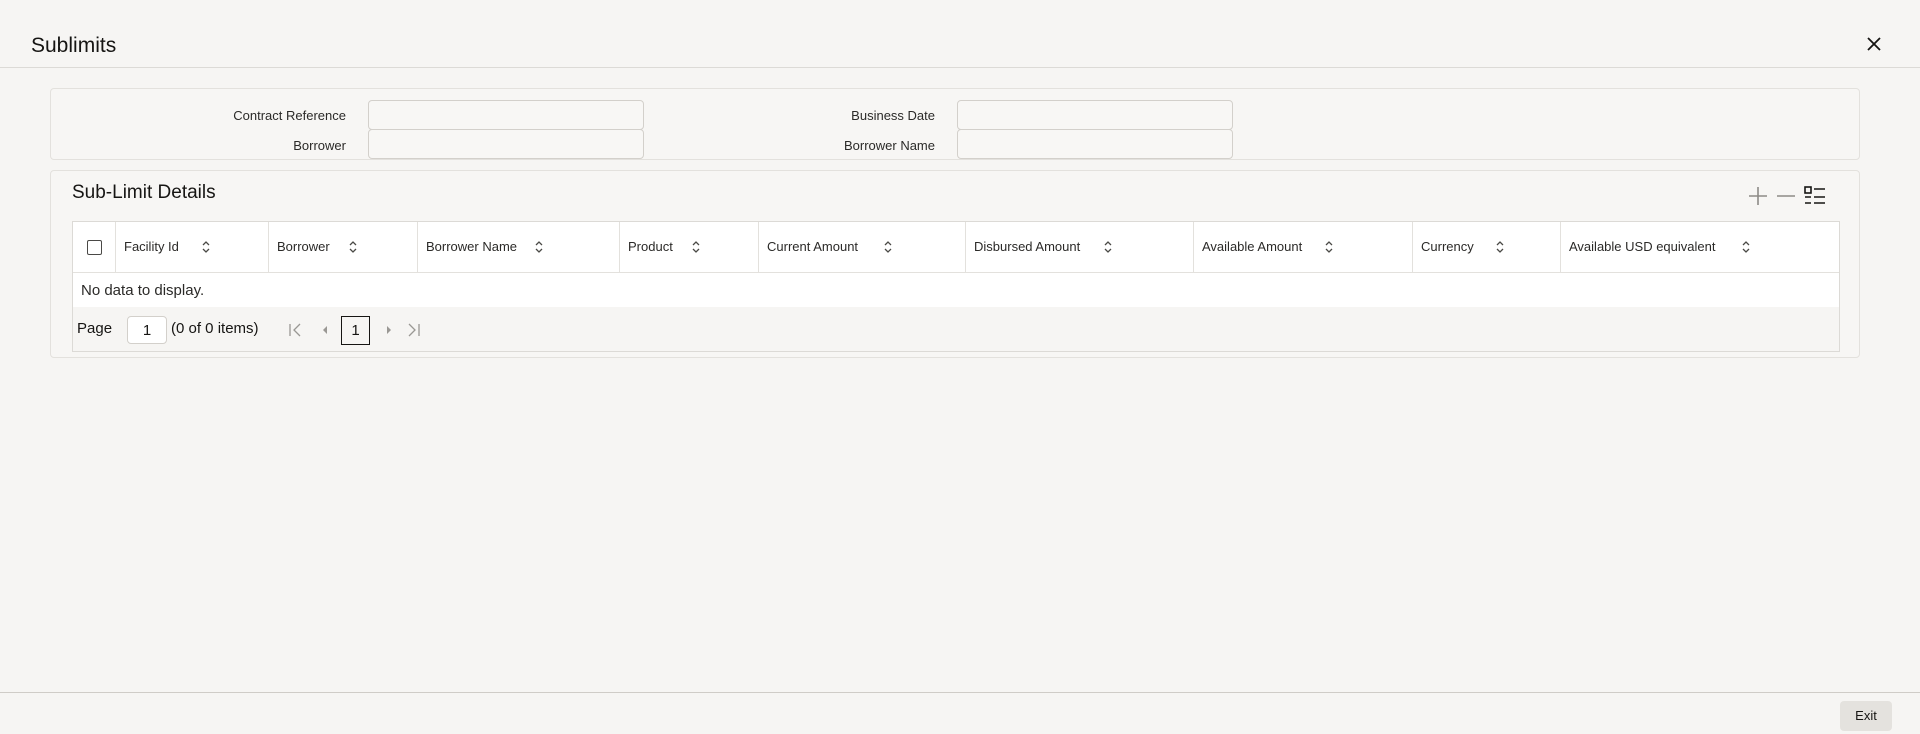 Image resolution: width=1920 pixels, height=734 pixels. What do you see at coordinates (1095, 144) in the screenshot?
I see `borrower-name-field` at bounding box center [1095, 144].